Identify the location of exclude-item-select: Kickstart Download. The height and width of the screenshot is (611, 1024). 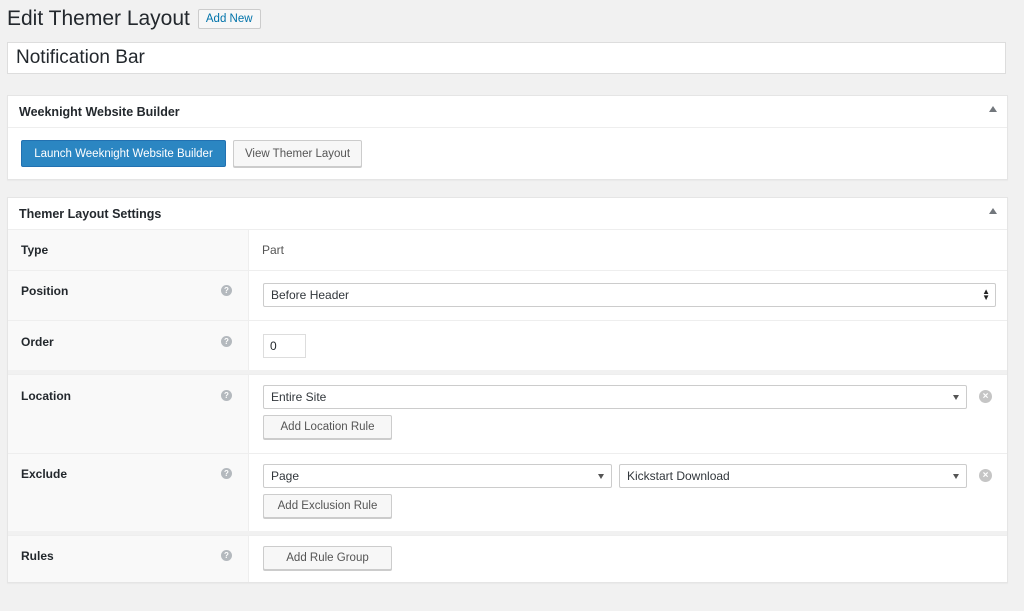
(793, 476).